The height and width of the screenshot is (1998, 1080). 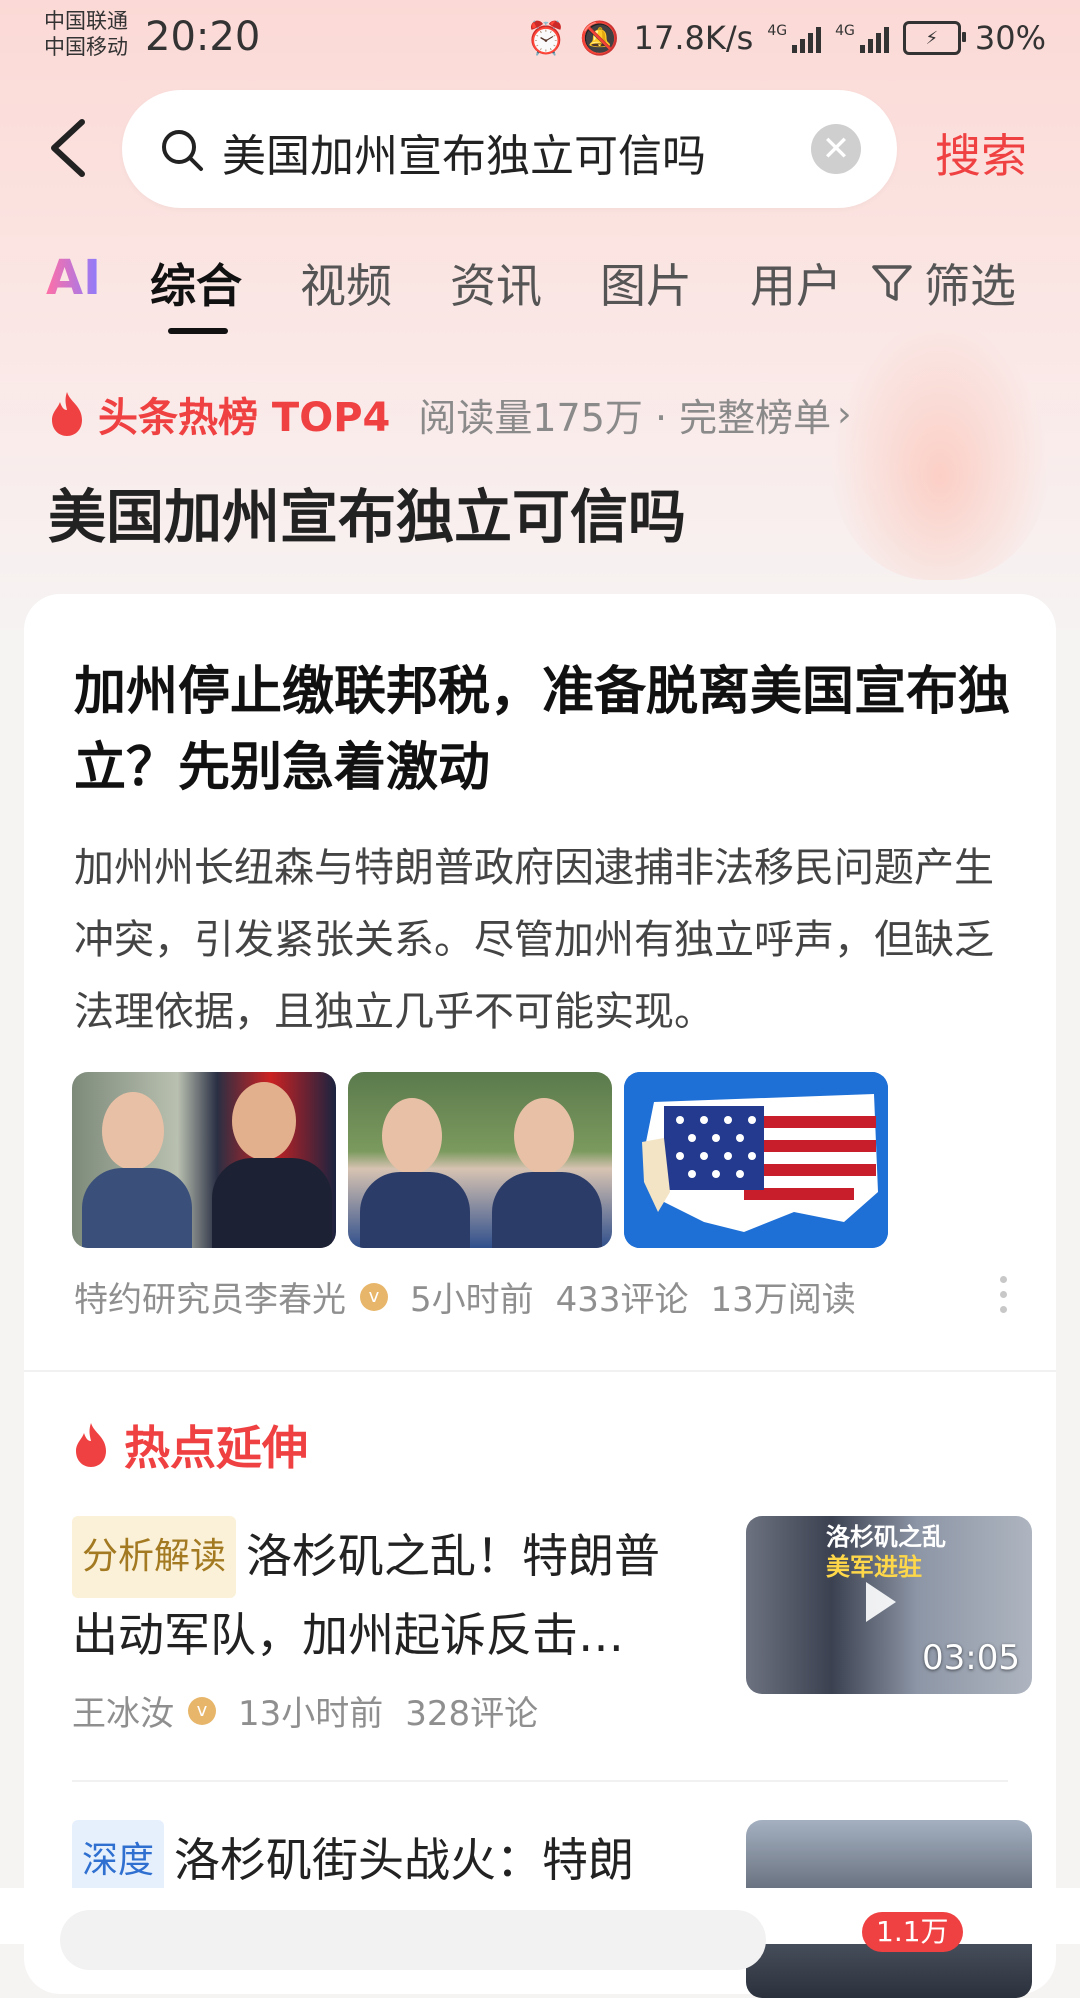 What do you see at coordinates (86, 47) in the screenshot?
I see `carrier-2: 中国移动` at bounding box center [86, 47].